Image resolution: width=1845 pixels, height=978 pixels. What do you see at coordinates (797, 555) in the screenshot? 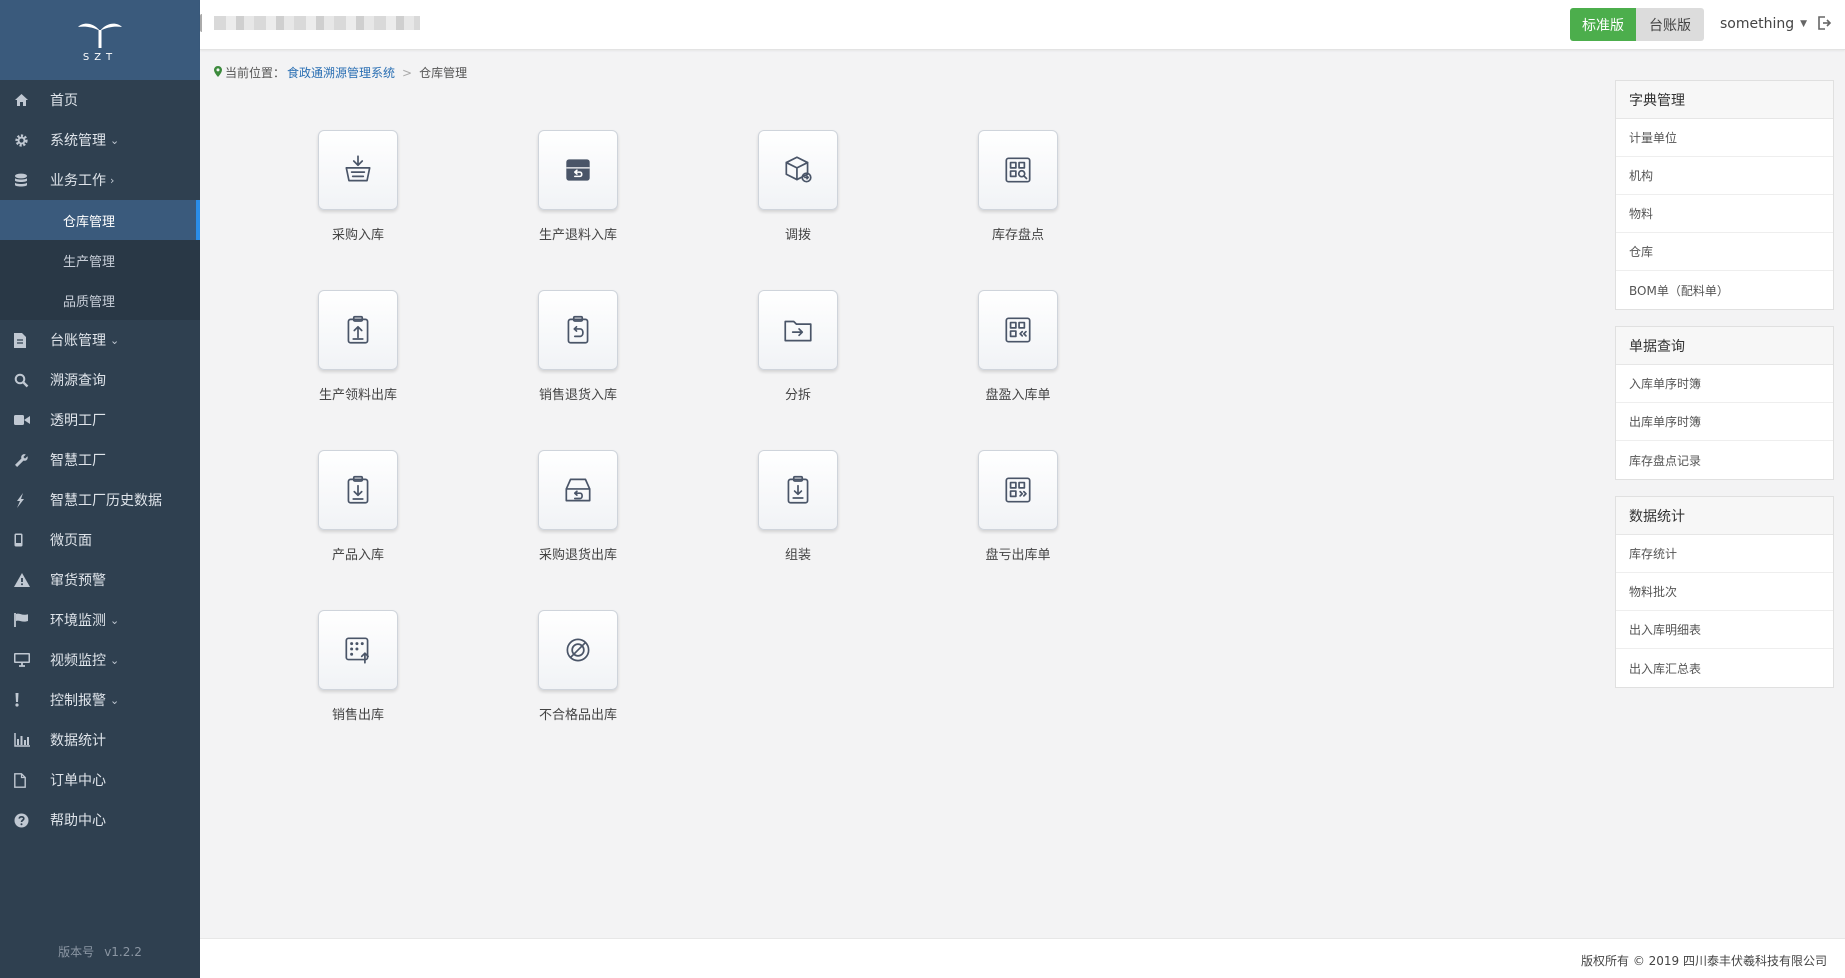
I see `function-tile-label: 组装` at bounding box center [797, 555].